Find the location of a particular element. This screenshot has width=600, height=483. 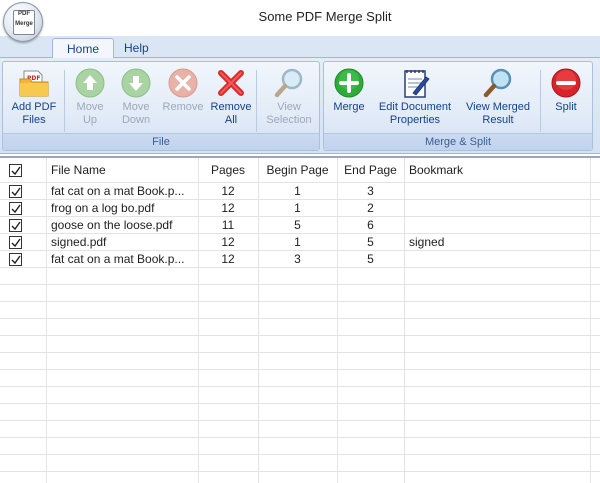

end-page-cell: 6 is located at coordinates (370, 224).